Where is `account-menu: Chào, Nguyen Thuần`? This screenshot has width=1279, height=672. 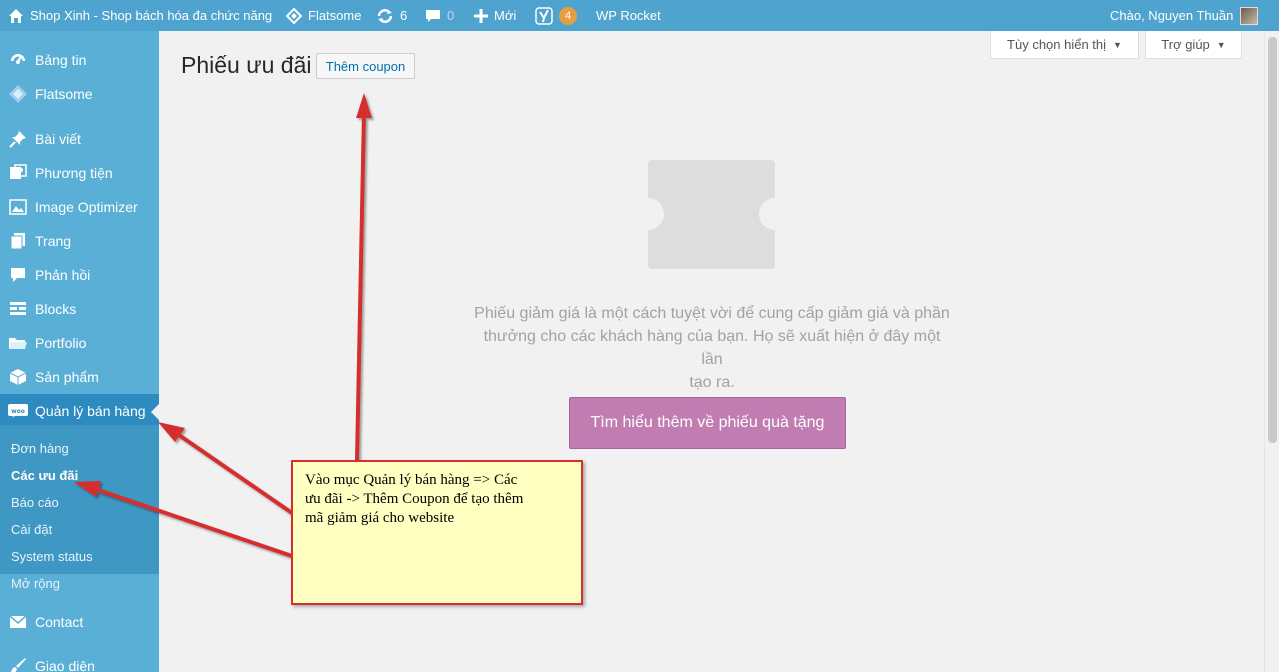 account-menu: Chào, Nguyen Thuần is located at coordinates (1184, 15).